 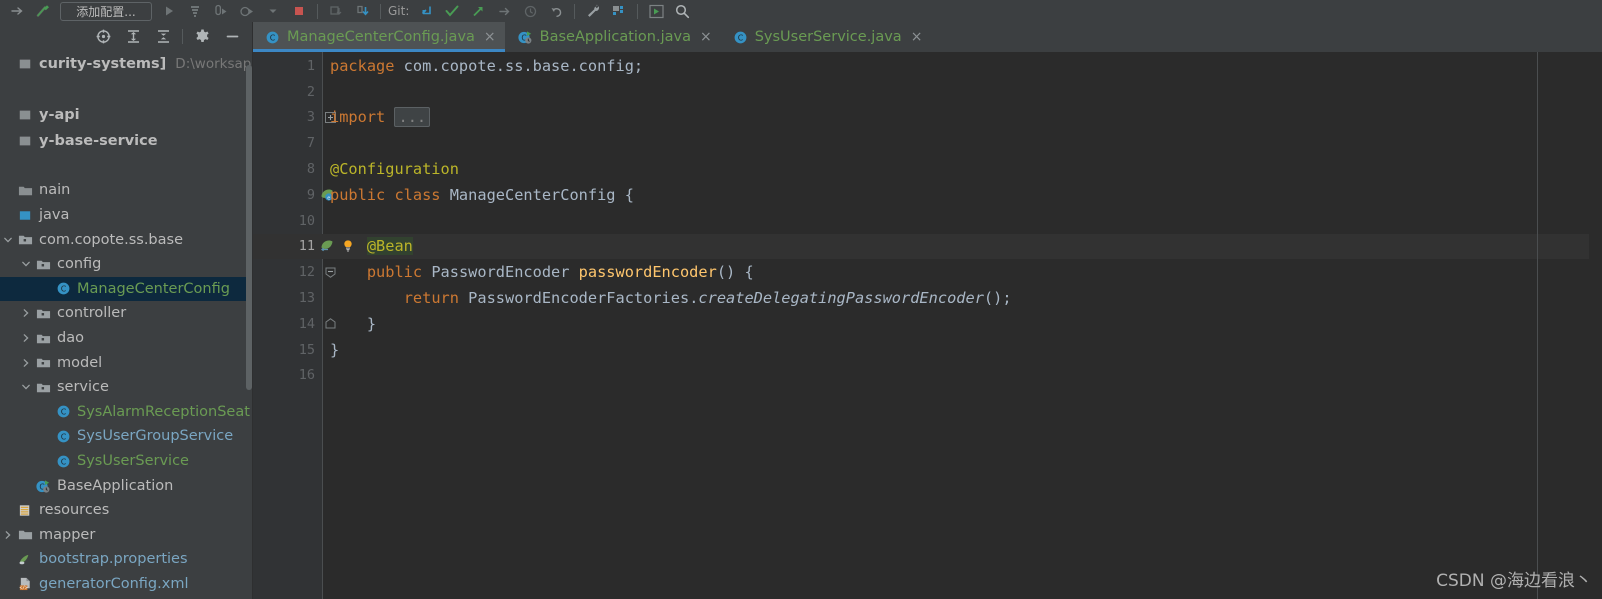 I want to click on tree-item-com-copote-ss-base: com.copote.ss.base, so click(x=126, y=239).